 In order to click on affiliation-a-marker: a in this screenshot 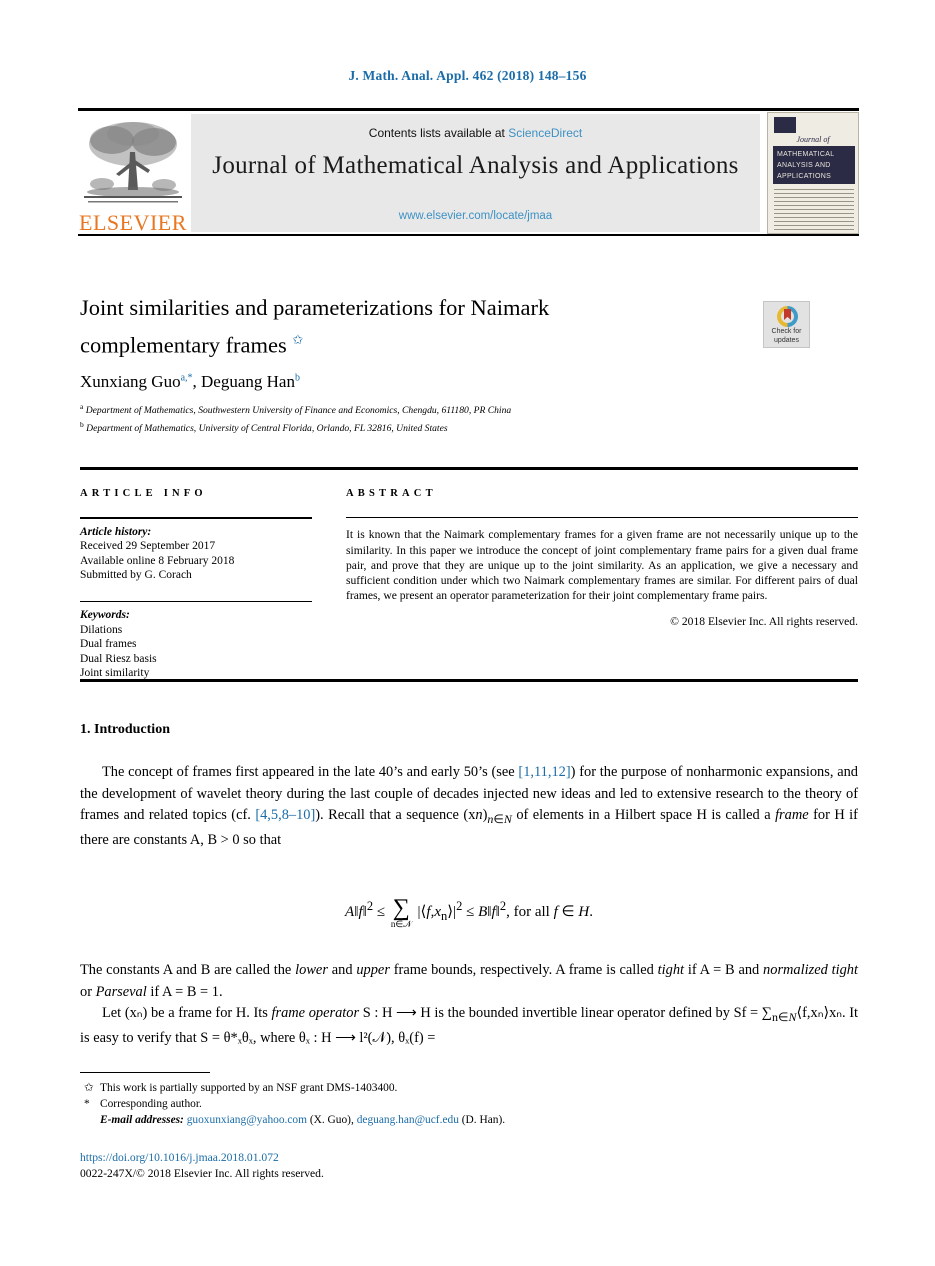, I will do `click(82, 406)`.